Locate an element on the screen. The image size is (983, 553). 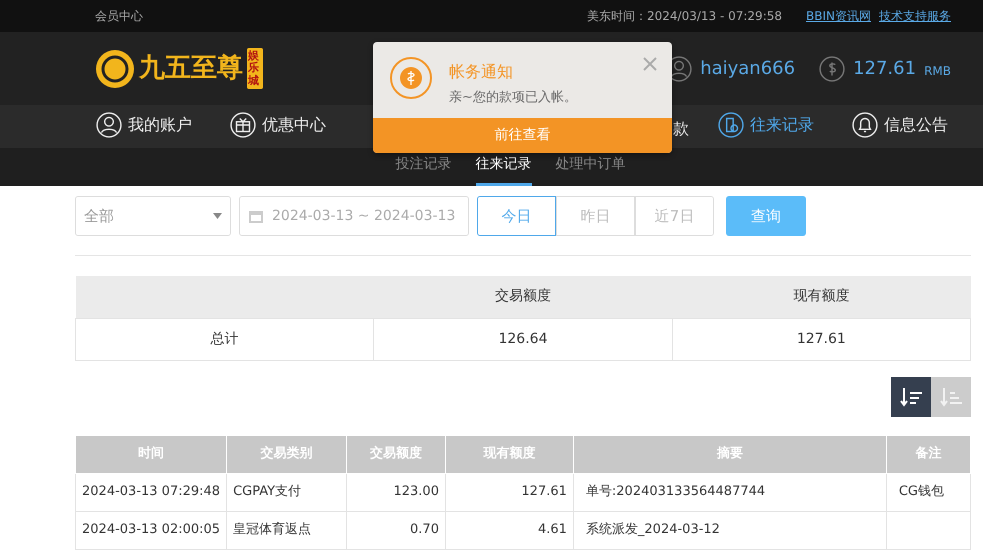
column-header: 现有额度 is located at coordinates (821, 297).